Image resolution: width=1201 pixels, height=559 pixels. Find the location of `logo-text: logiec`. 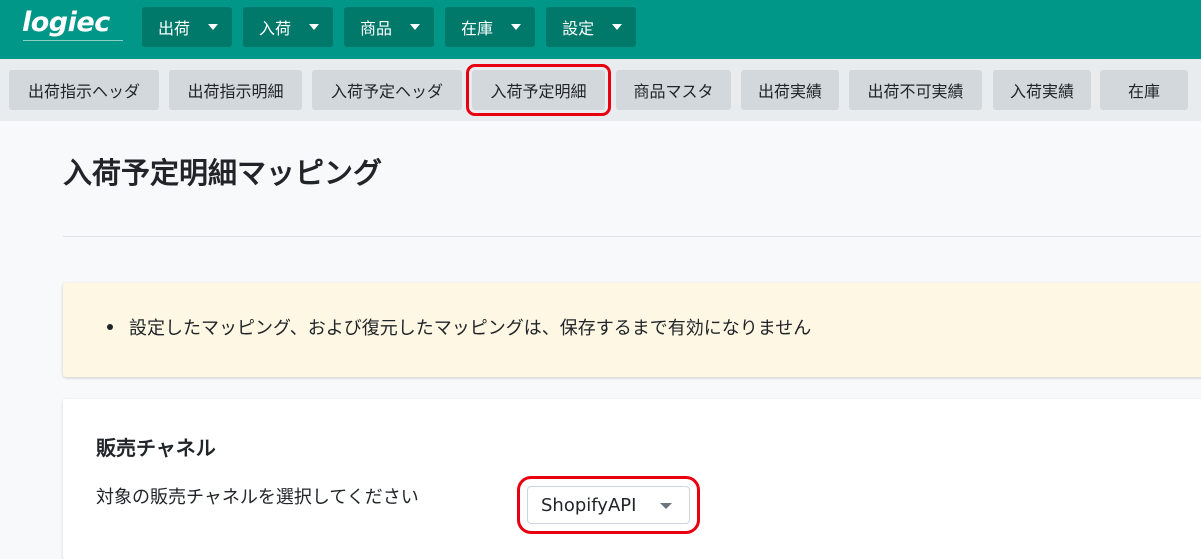

logo-text: logiec is located at coordinates (66, 22).